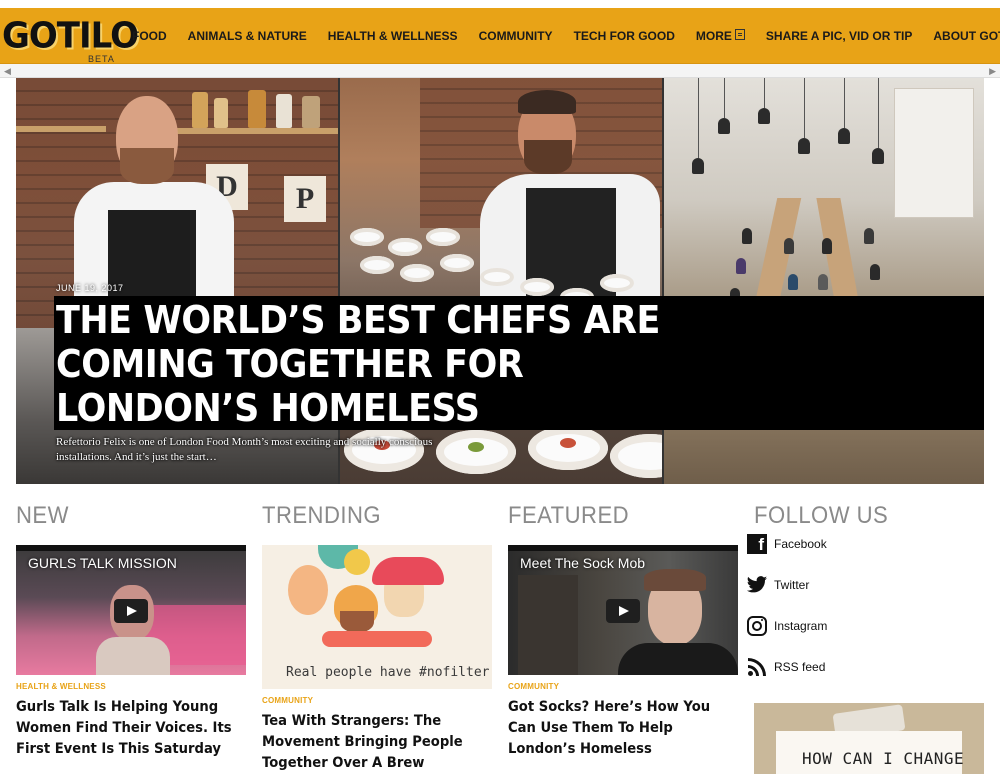 Image resolution: width=1000 pixels, height=774 pixels. What do you see at coordinates (675, 580) in the screenshot?
I see `person-hair` at bounding box center [675, 580].